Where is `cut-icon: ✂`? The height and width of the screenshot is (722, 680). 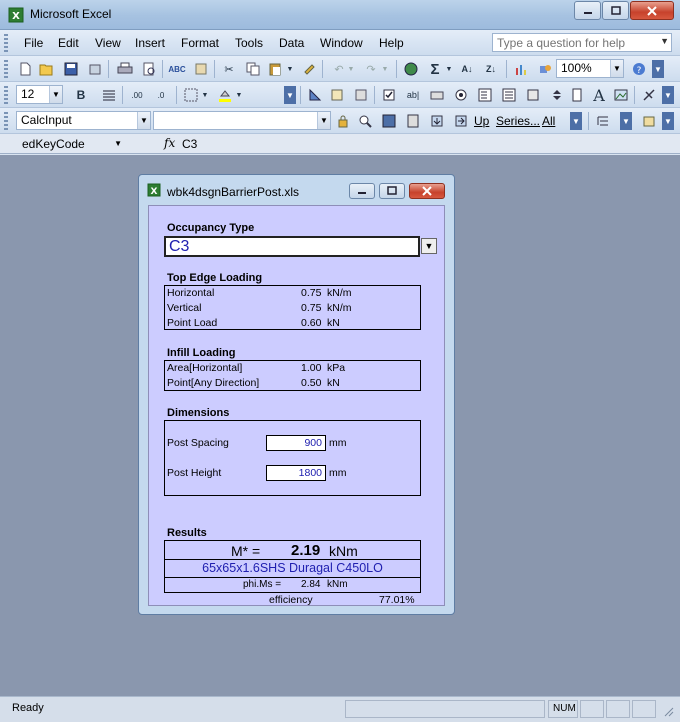
cut-icon: ✂ is located at coordinates (229, 69).